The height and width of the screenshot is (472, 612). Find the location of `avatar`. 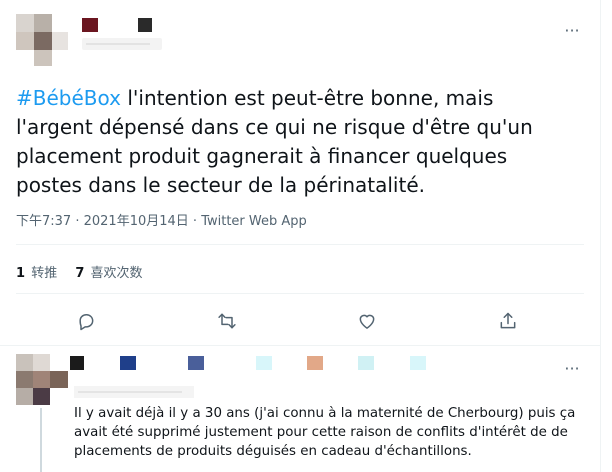

avatar is located at coordinates (42, 40).